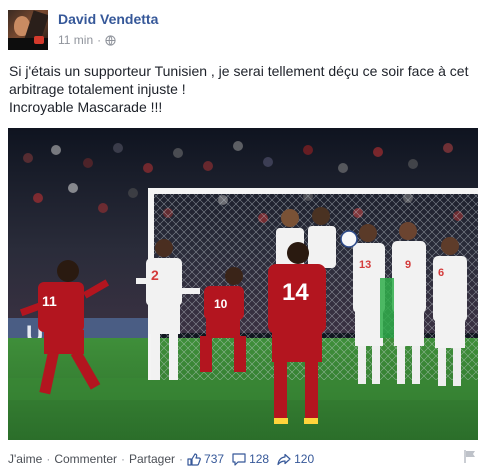 This screenshot has width=489, height=473. What do you see at coordinates (470, 456) in the screenshot?
I see `flag-icon` at bounding box center [470, 456].